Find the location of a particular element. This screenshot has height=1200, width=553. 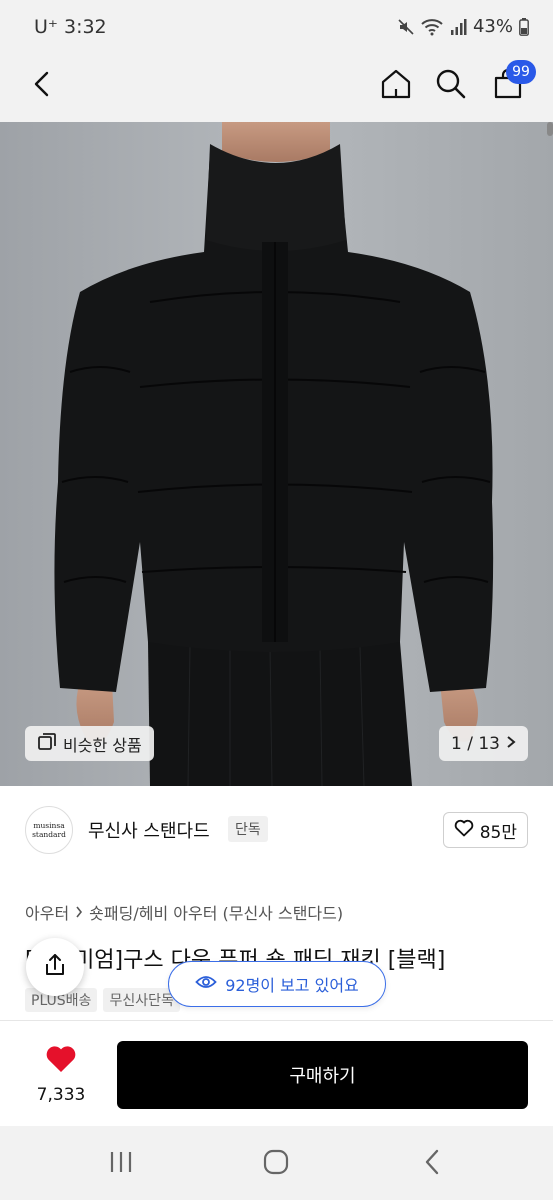

similar-products-button: 비슷한 상품 is located at coordinates (89, 743).